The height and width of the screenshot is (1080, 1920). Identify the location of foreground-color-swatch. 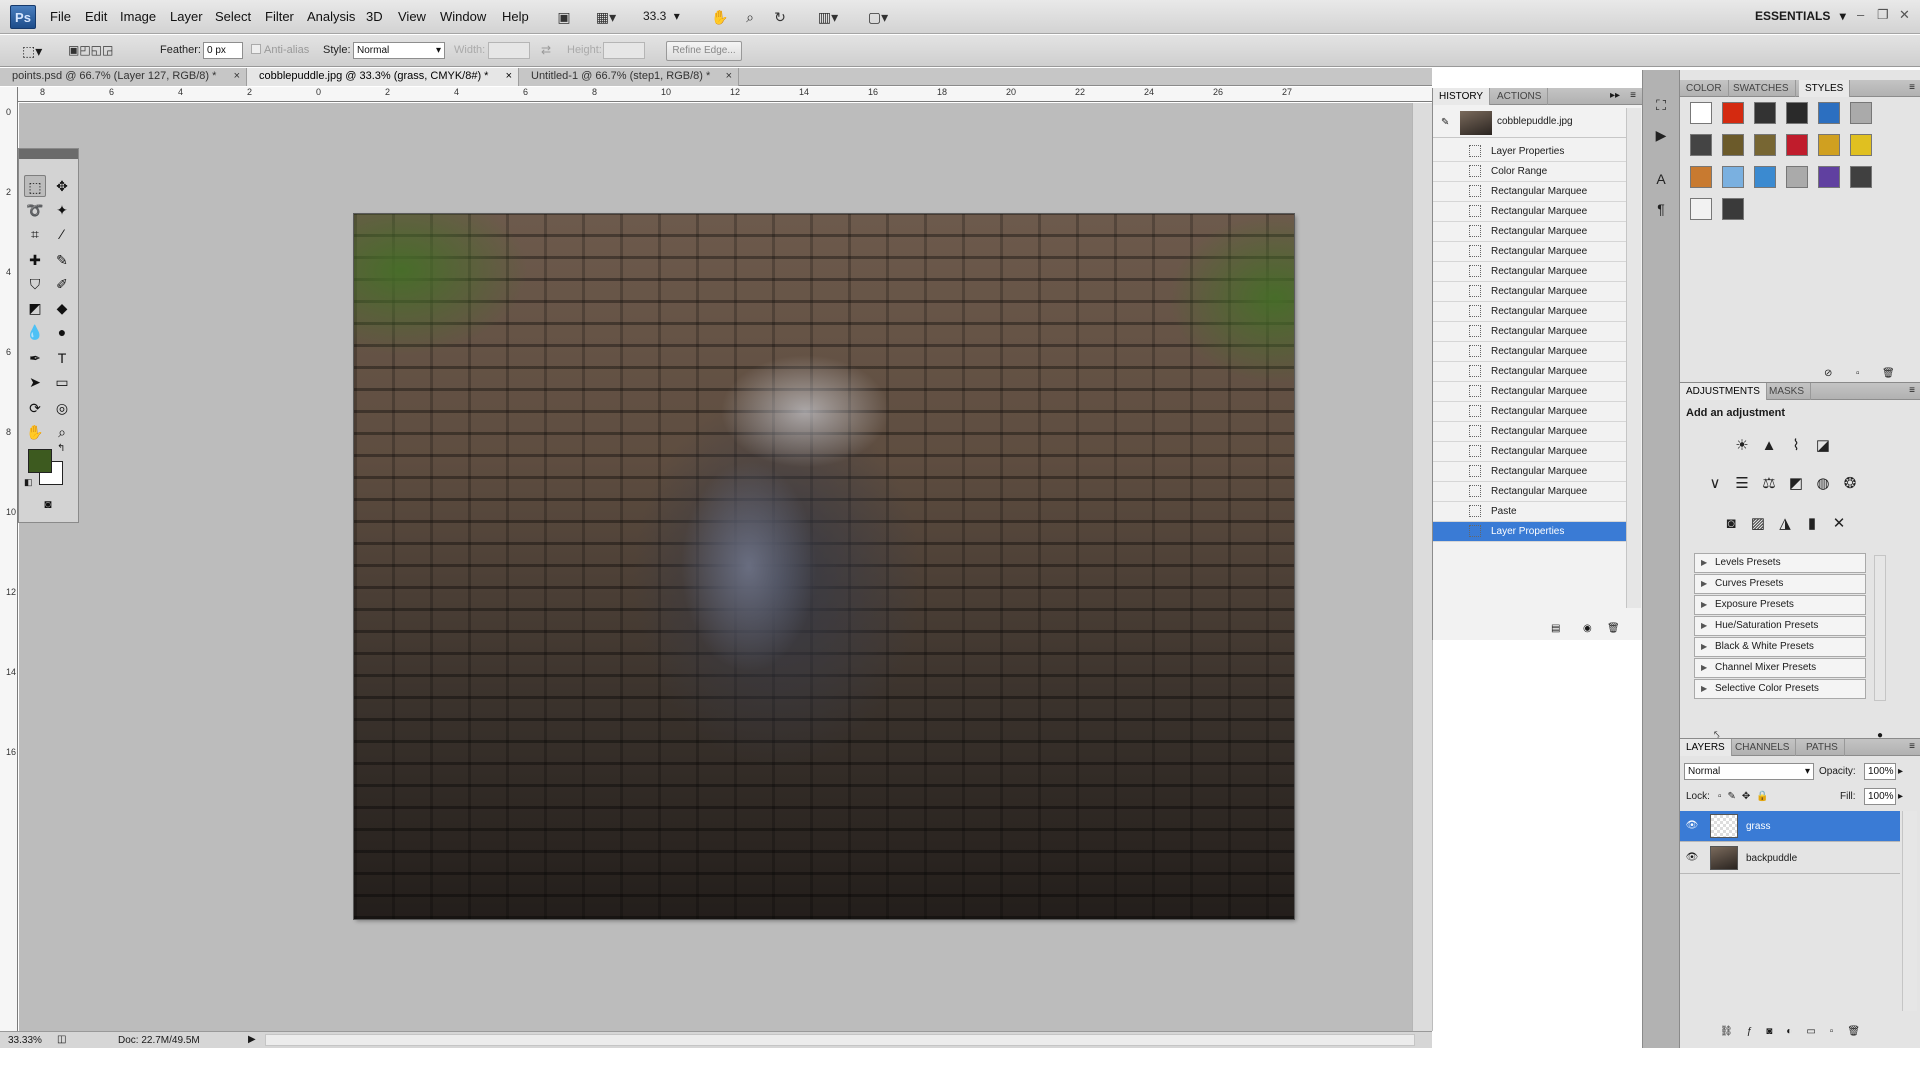
(40, 461).